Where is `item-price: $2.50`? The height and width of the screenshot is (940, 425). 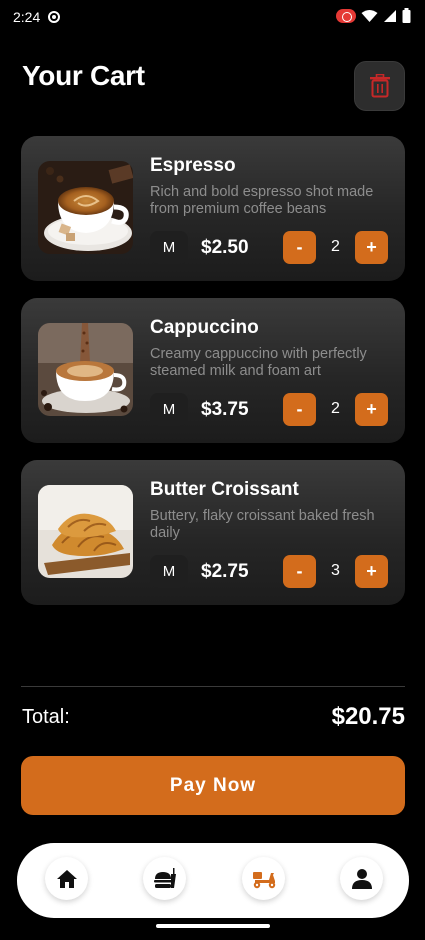 item-price: $2.50 is located at coordinates (225, 247).